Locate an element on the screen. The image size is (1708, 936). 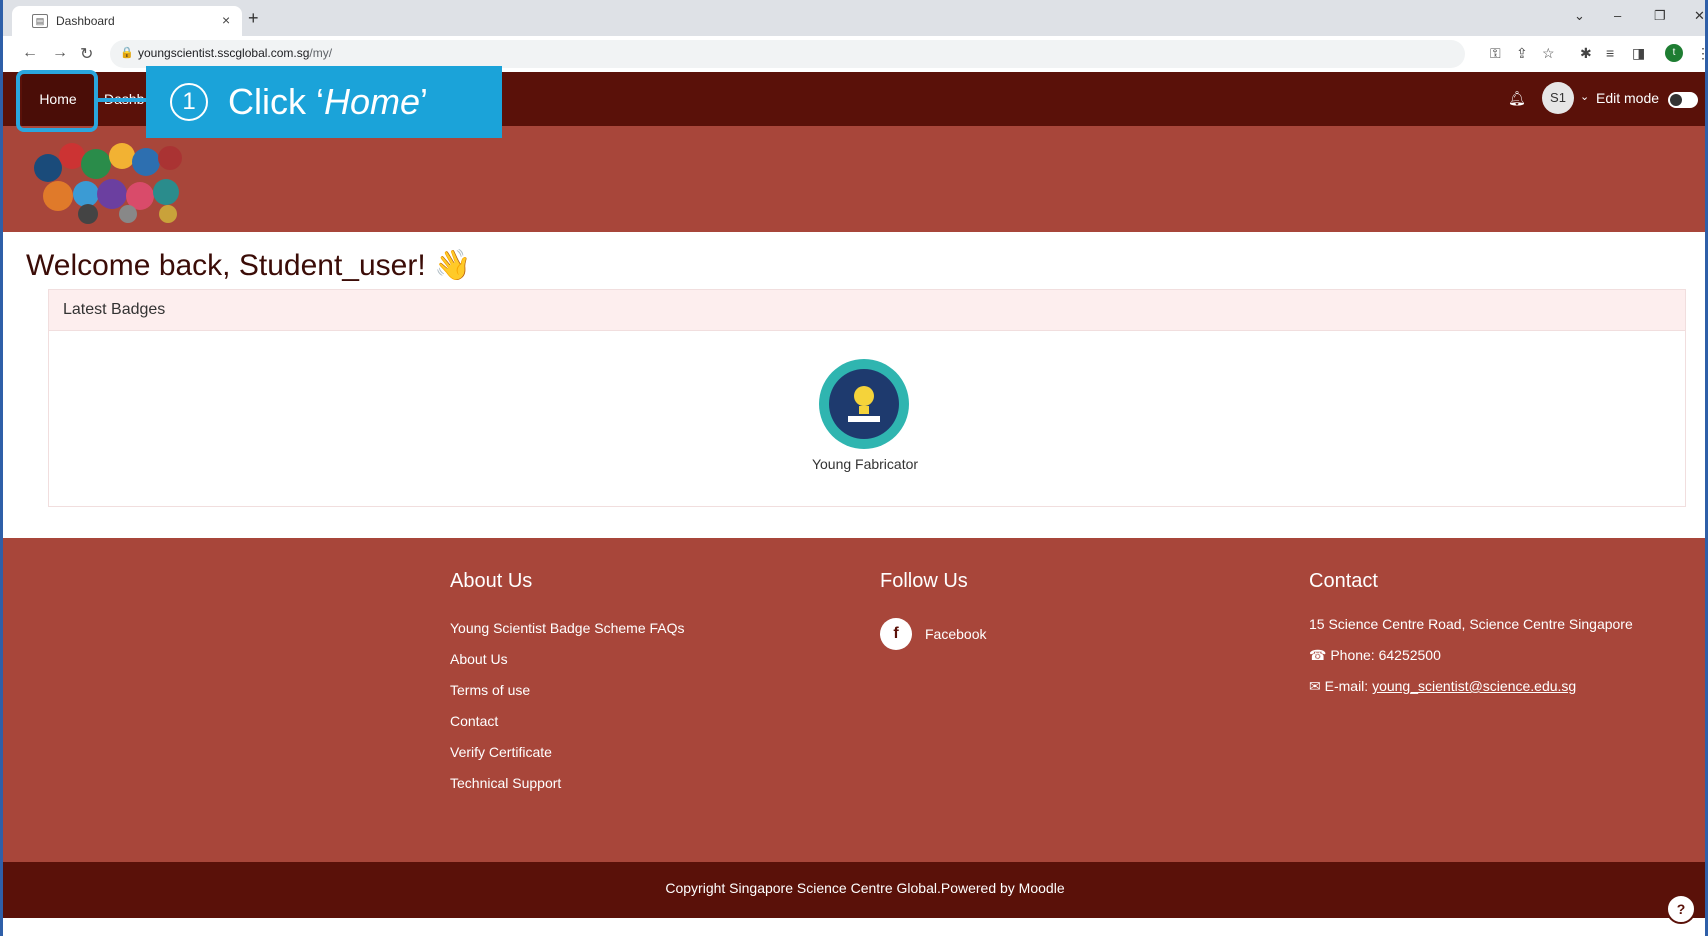
new-tab-button: + is located at coordinates (253, 18).